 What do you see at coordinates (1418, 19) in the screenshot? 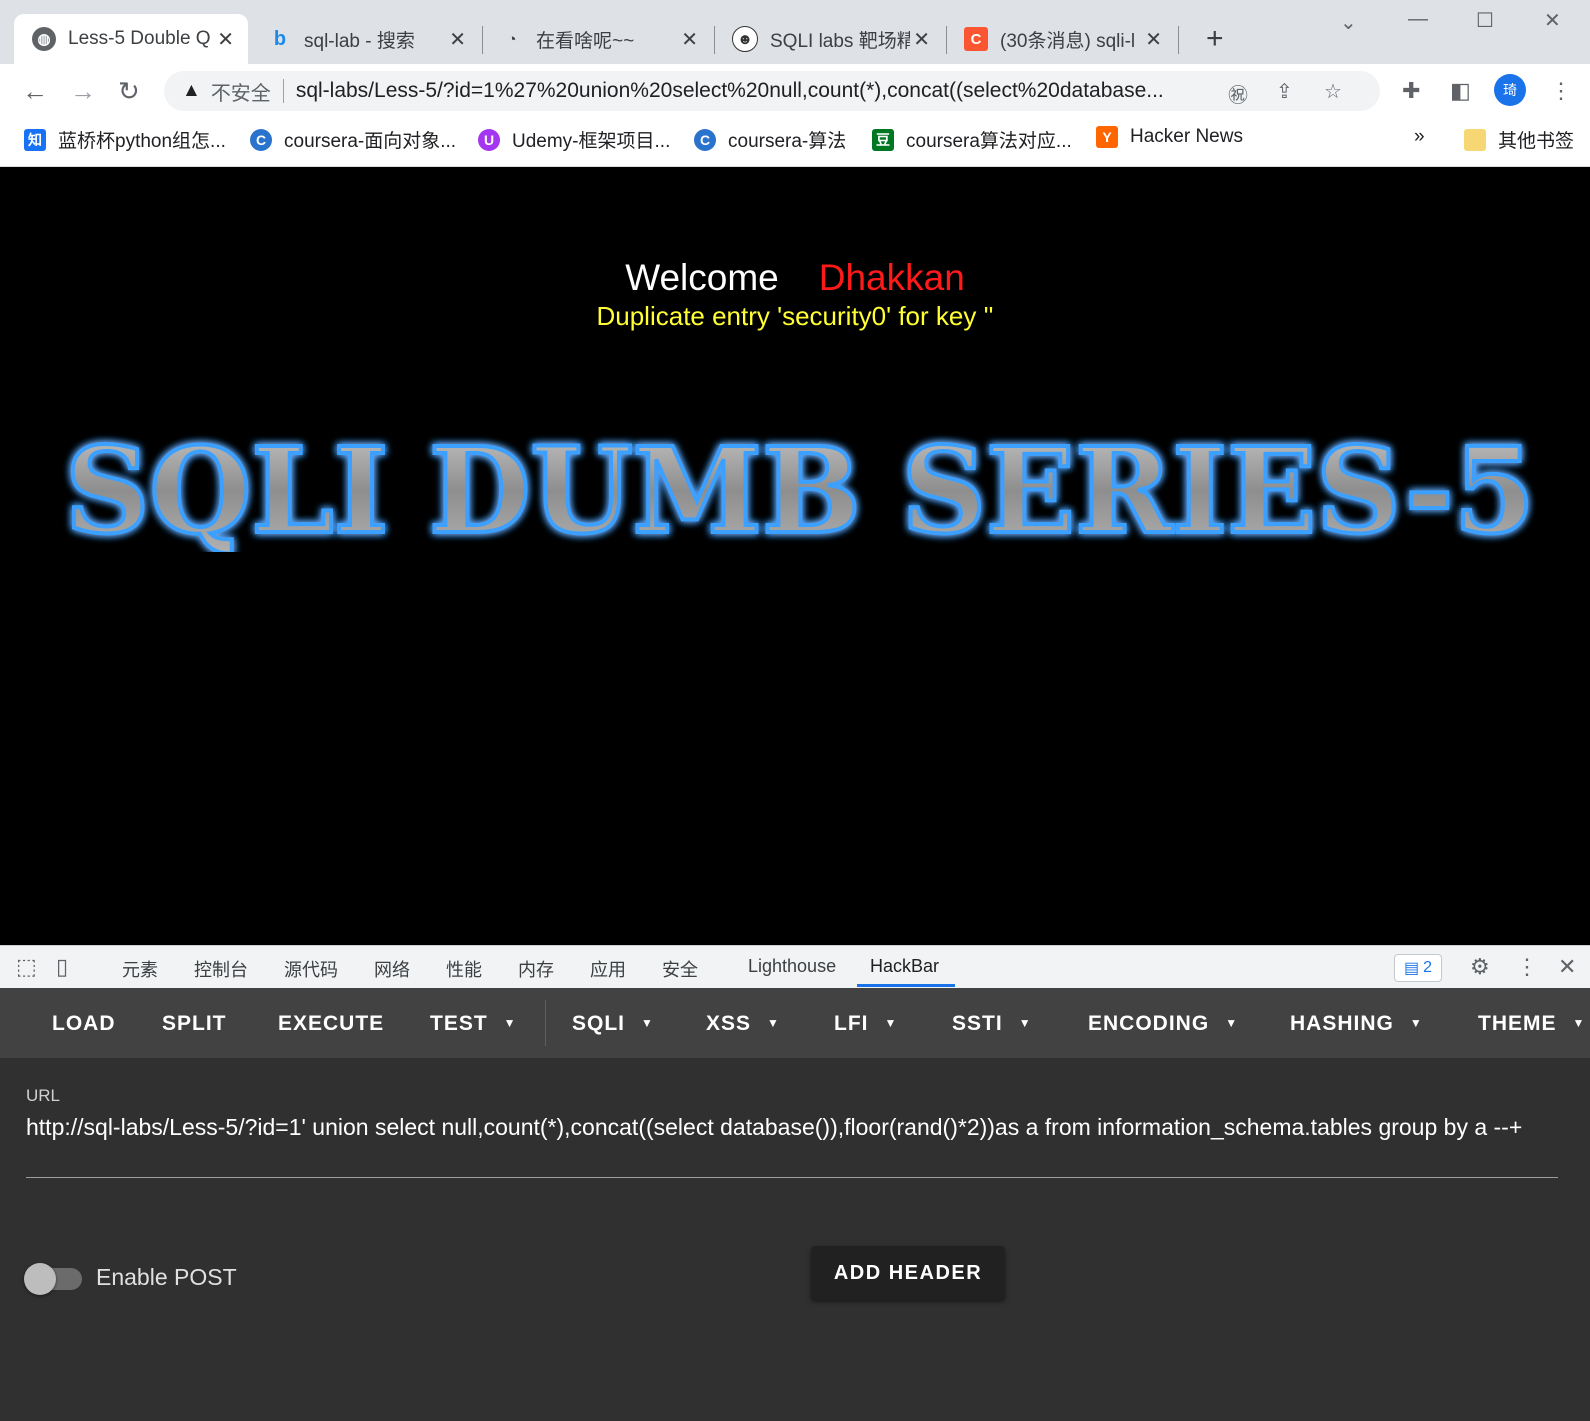
I see `minimize-icon: —` at bounding box center [1418, 19].